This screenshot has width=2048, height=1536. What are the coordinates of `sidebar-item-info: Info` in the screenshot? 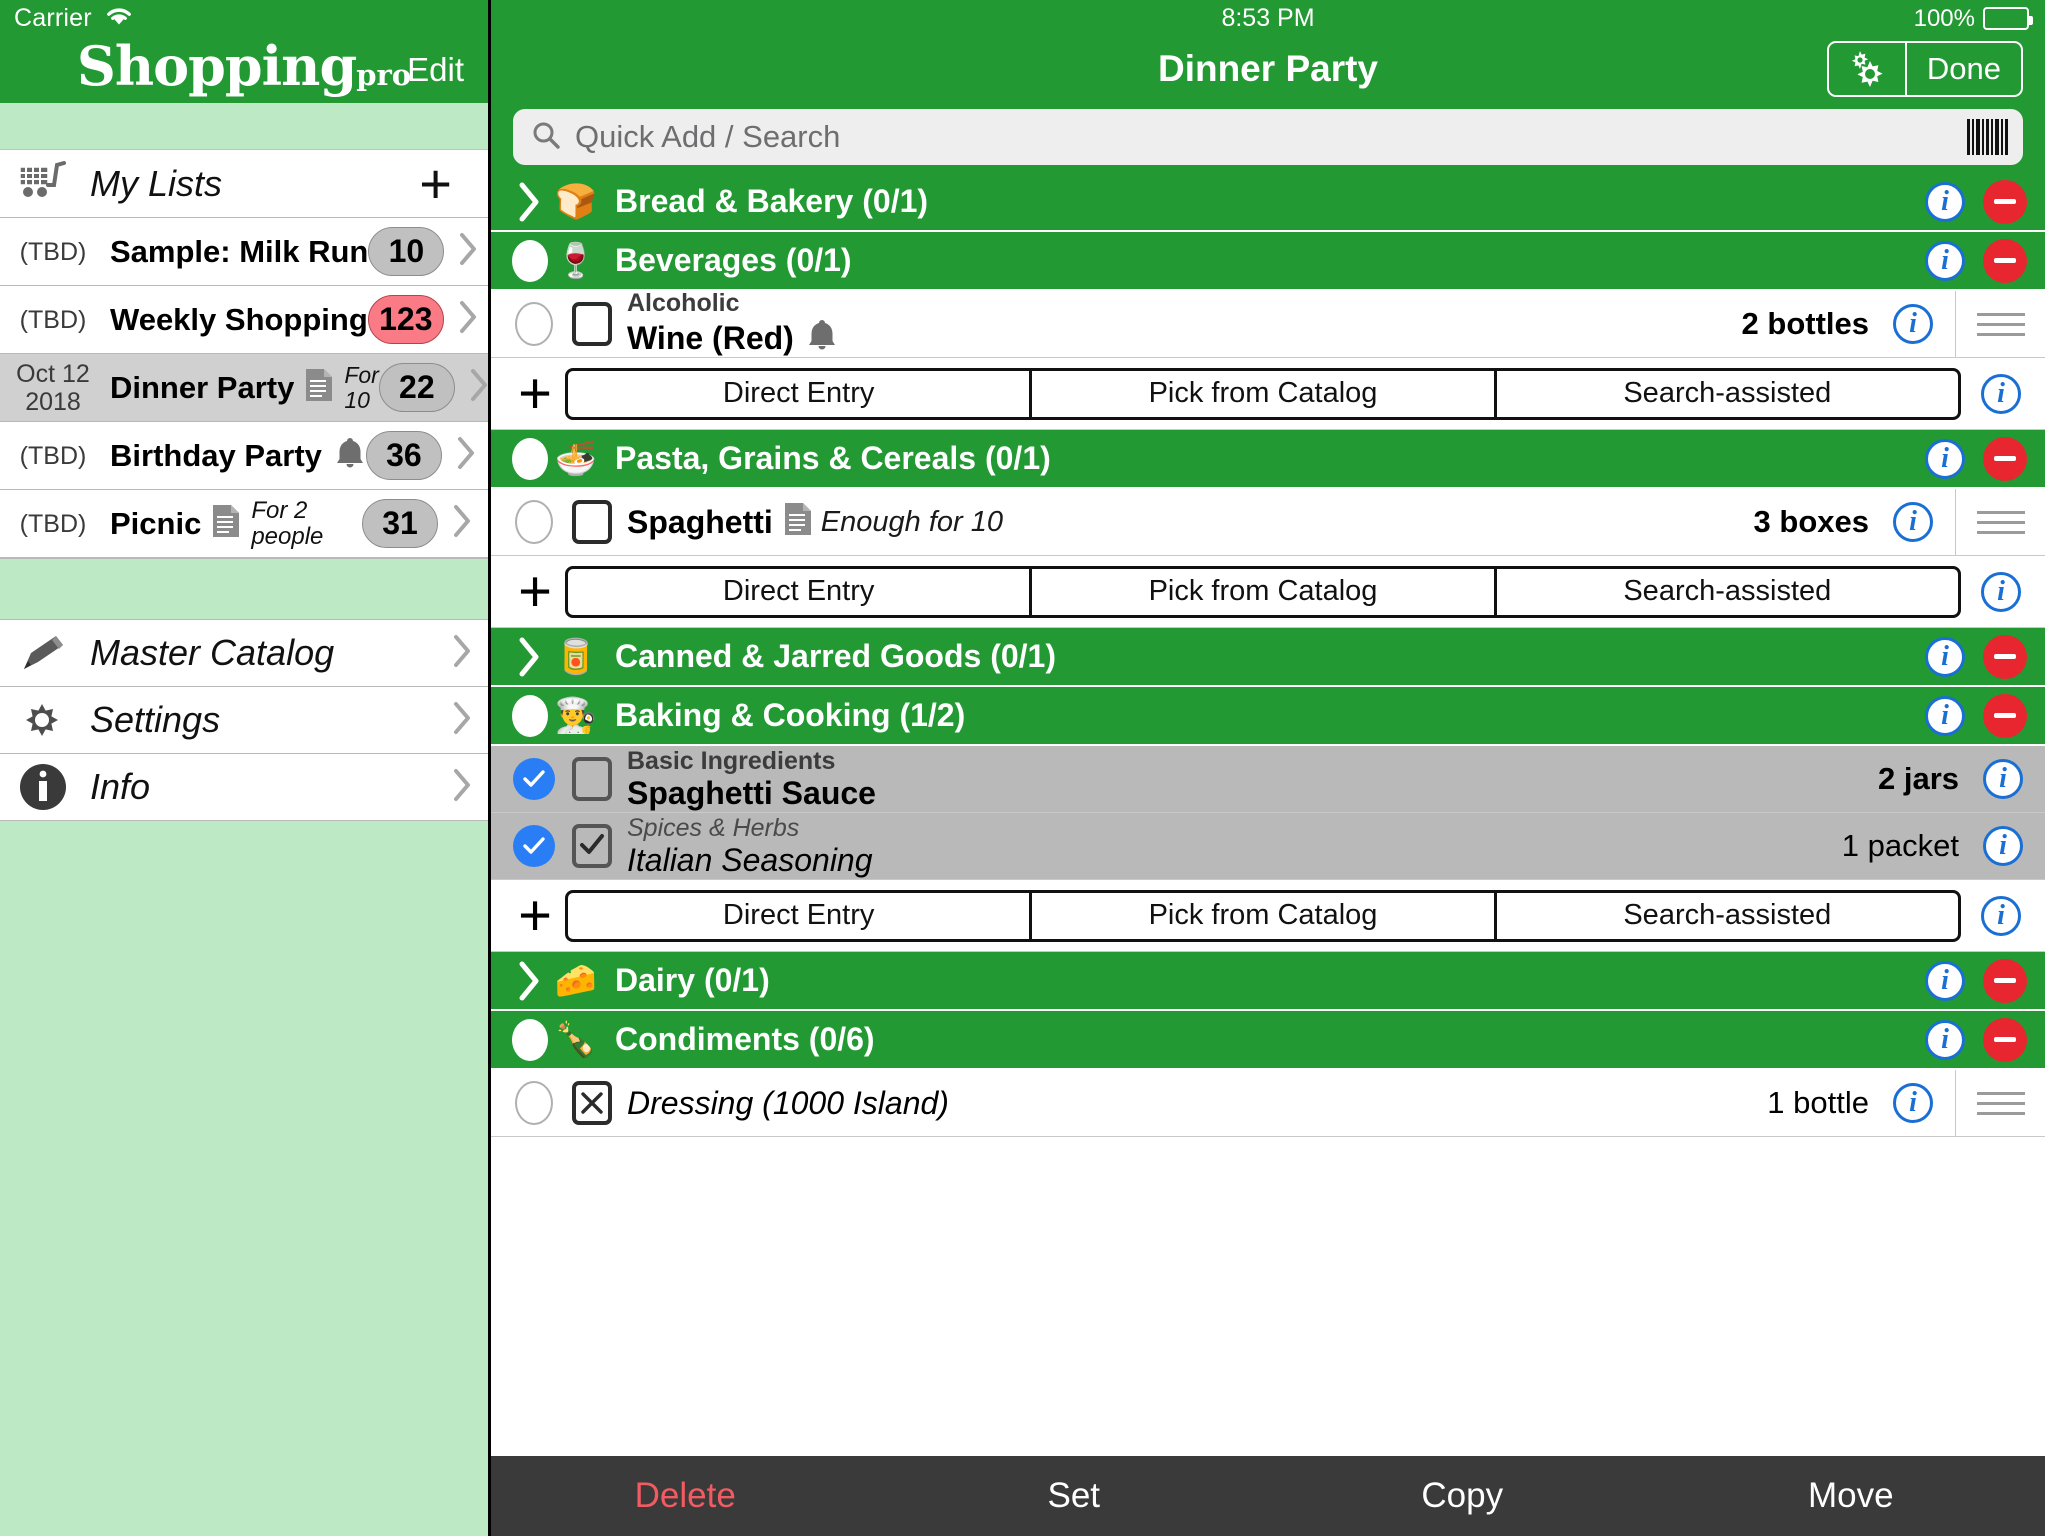 It's located at (244, 787).